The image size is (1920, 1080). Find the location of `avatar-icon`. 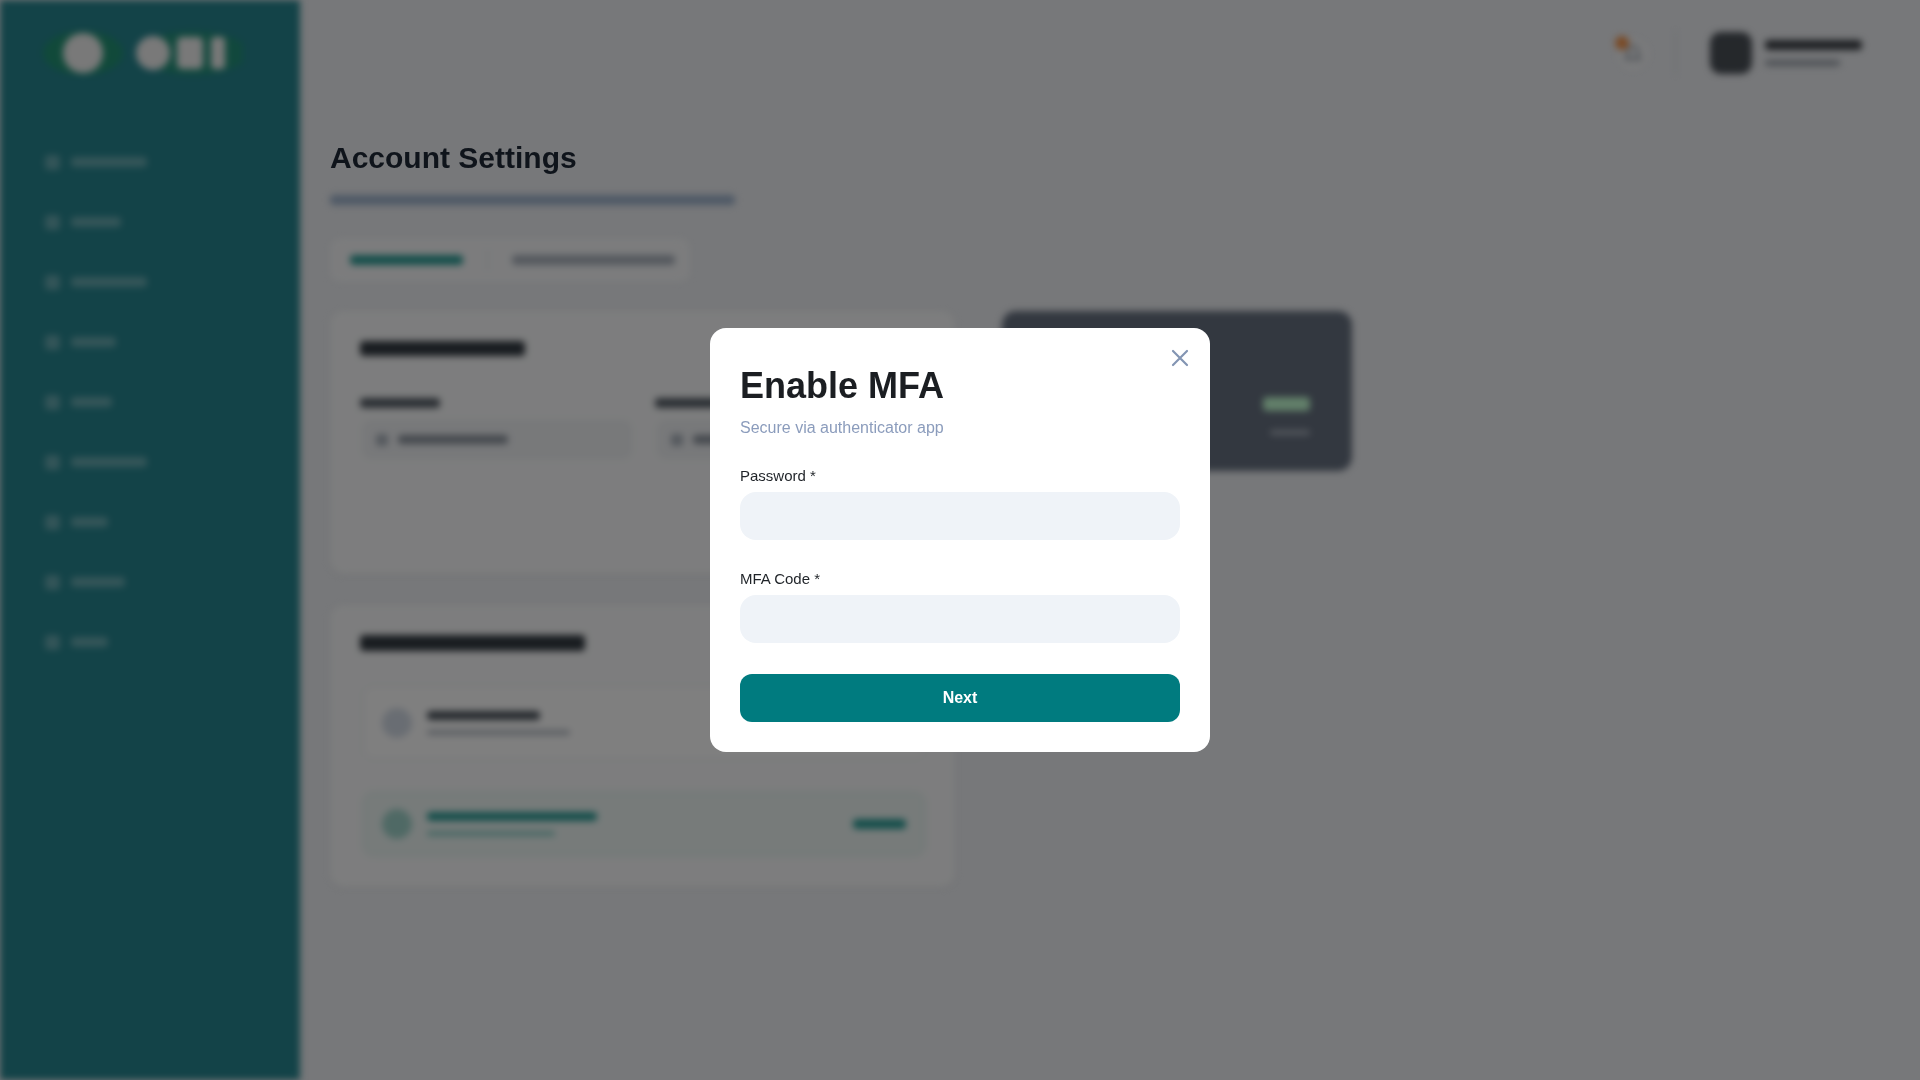

avatar-icon is located at coordinates (1731, 52).